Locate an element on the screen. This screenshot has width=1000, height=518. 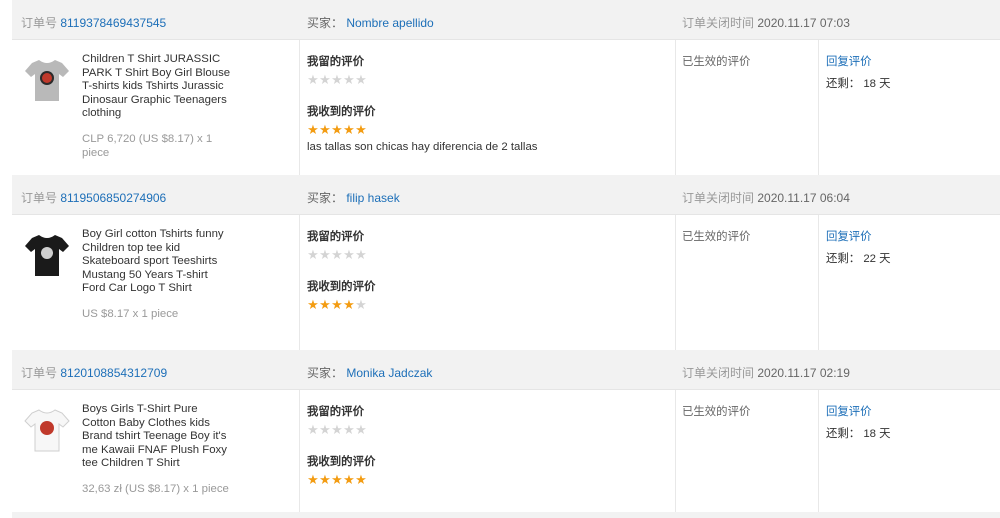
next-order-header-edge is located at coordinates (506, 515).